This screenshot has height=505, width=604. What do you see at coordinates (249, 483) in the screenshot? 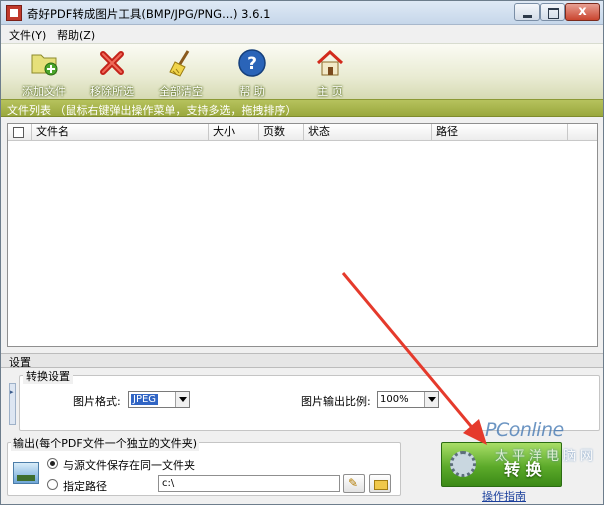
I see `output-path-input` at bounding box center [249, 483].